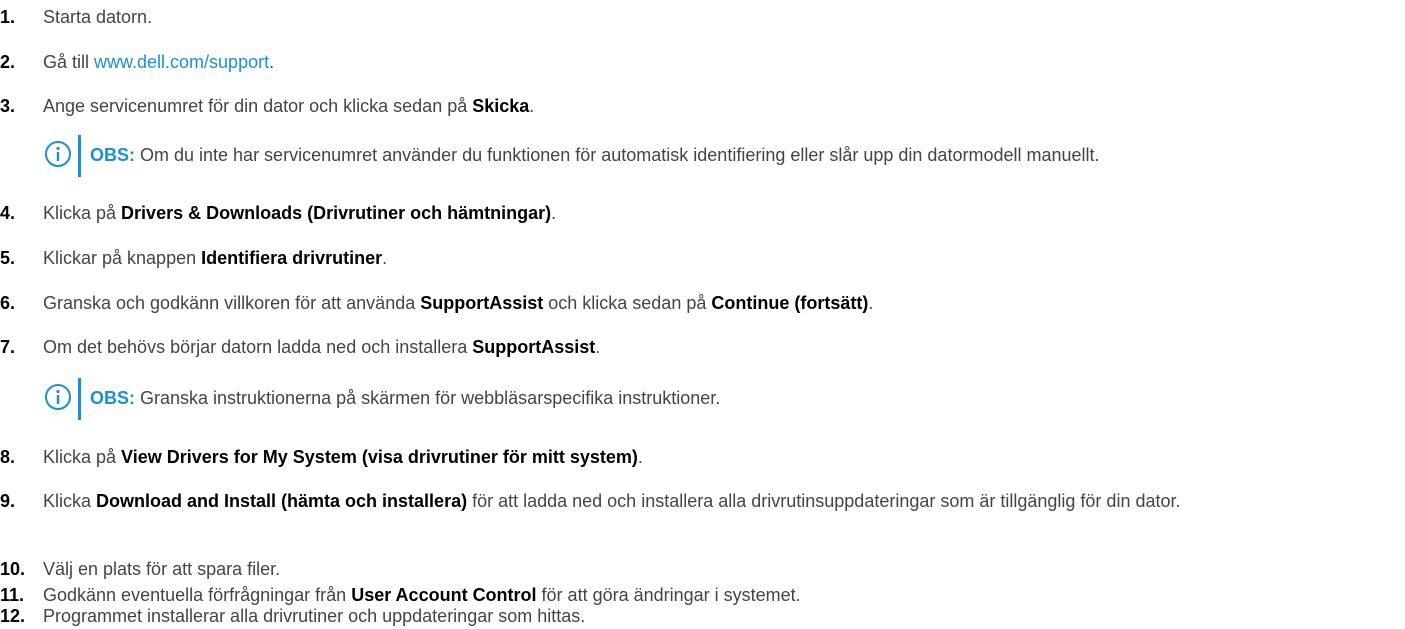 The image size is (1405, 629). What do you see at coordinates (8, 258) in the screenshot?
I see `step-number: 5.` at bounding box center [8, 258].